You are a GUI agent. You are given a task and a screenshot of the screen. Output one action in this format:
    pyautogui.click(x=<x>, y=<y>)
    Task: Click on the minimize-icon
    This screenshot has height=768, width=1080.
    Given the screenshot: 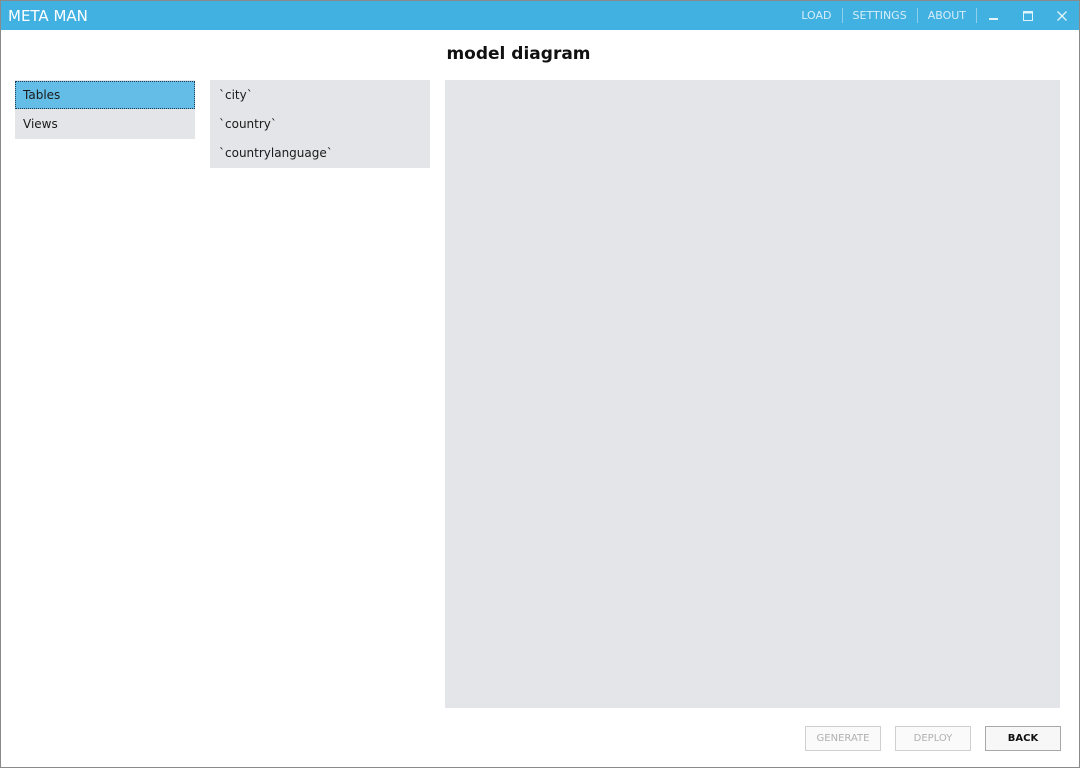 What is the action you would take?
    pyautogui.click(x=993, y=18)
    